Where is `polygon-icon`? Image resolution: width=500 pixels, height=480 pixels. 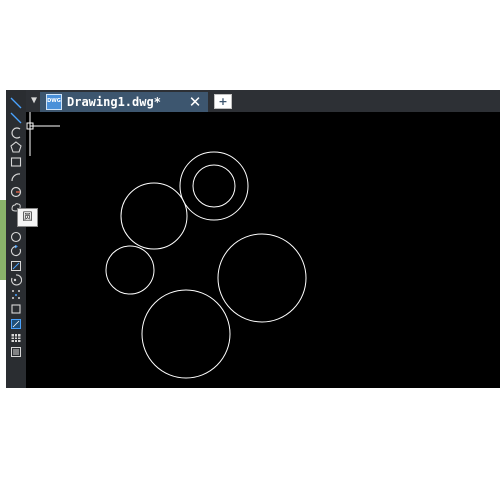
polygon-icon is located at coordinates (16, 146).